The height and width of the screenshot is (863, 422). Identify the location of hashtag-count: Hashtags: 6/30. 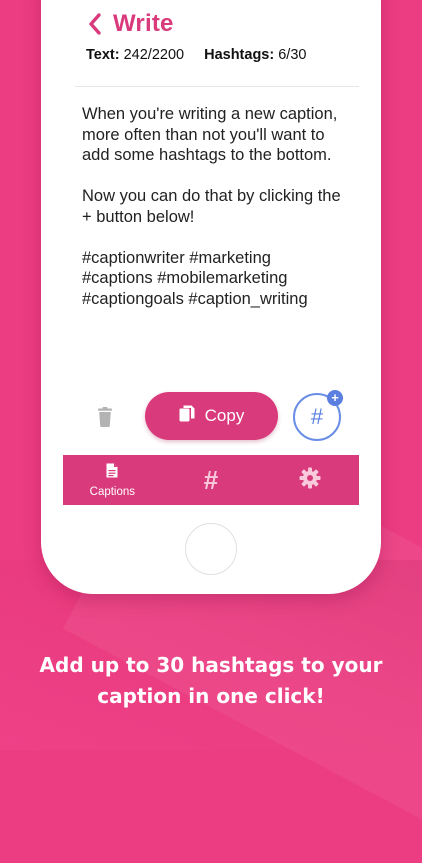
(255, 55).